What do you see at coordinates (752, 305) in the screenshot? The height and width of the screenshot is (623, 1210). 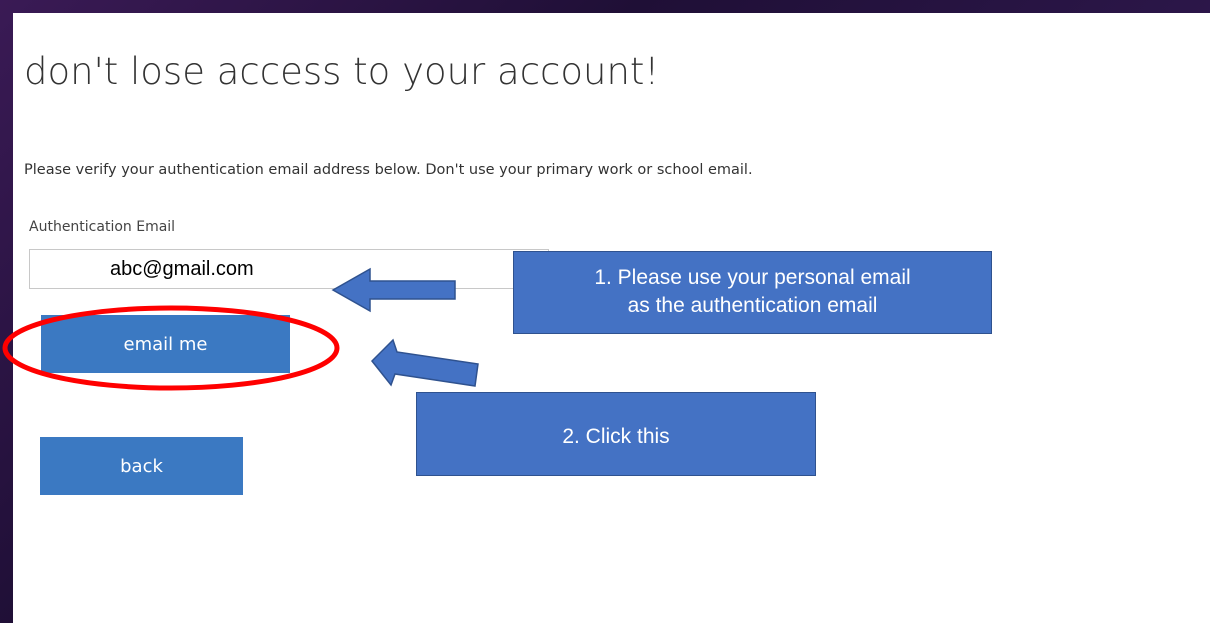 I see `callout-1-line-2: as the authentication email` at bounding box center [752, 305].